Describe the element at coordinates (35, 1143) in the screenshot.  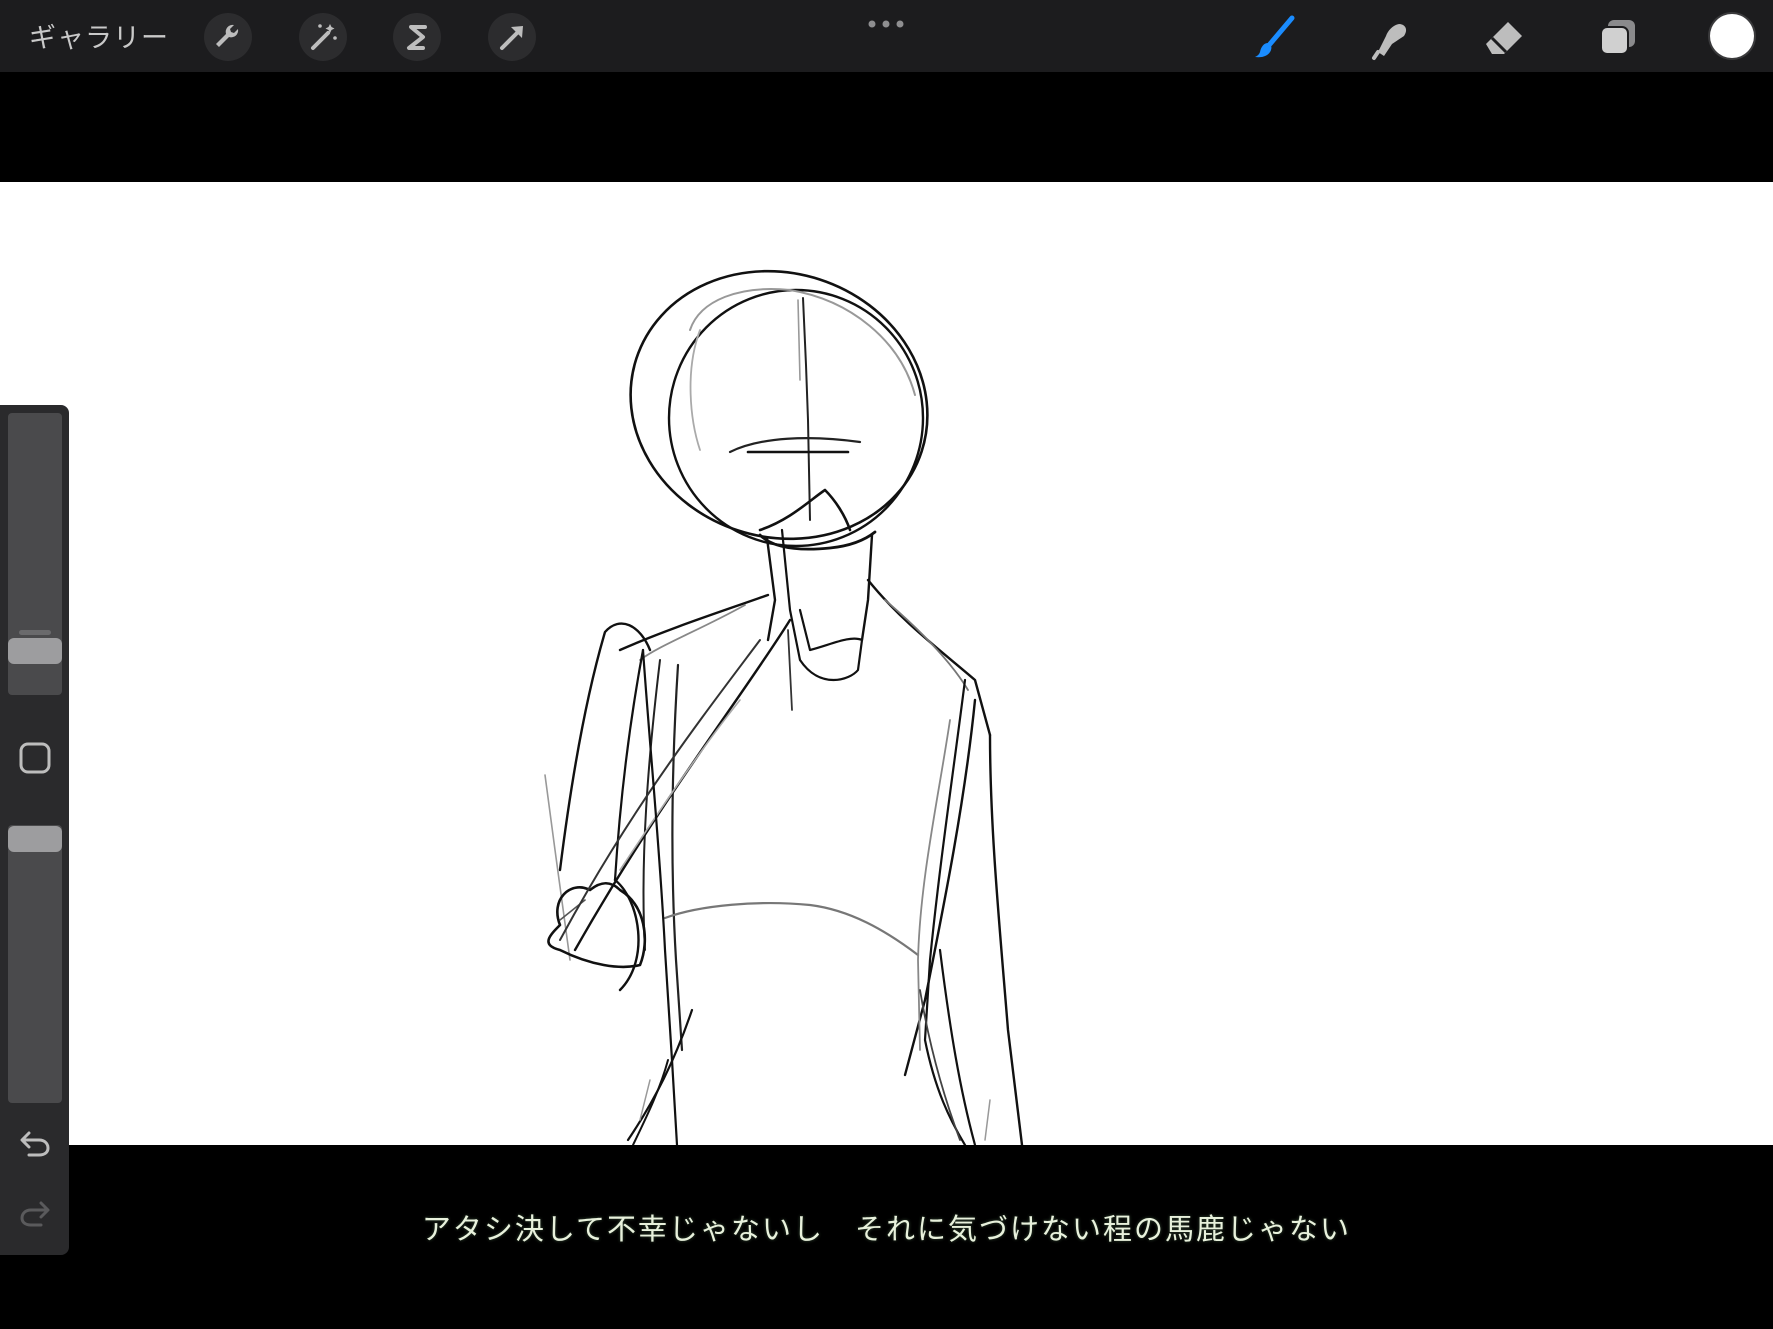
I see `undo-icon` at that location.